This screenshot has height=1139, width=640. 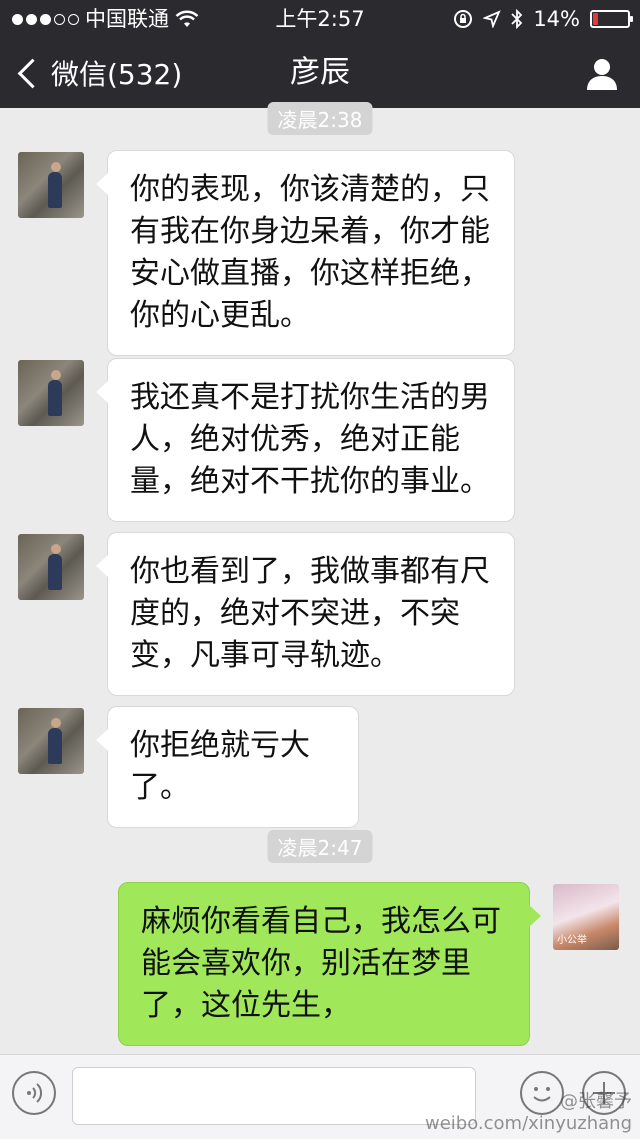 I want to click on status-bar: 中国联通 上午2:57 14%, so click(x=320, y=19).